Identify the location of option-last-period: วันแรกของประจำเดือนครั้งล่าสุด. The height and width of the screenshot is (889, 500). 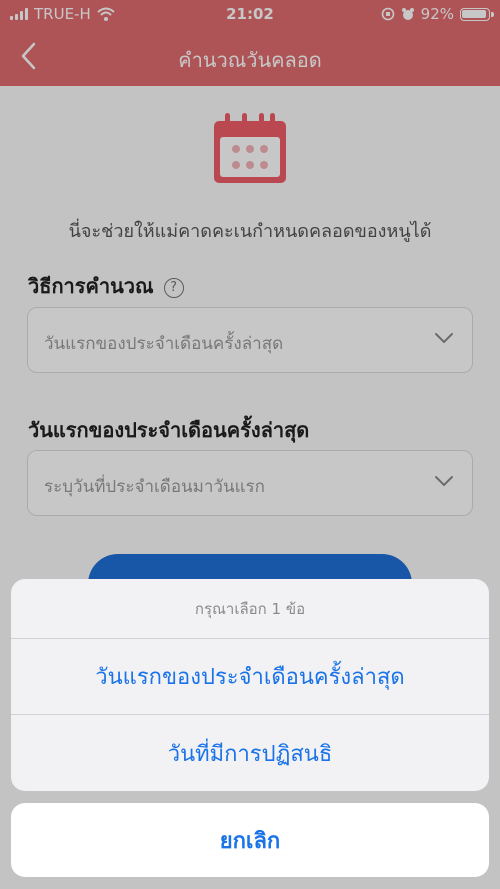
(250, 677).